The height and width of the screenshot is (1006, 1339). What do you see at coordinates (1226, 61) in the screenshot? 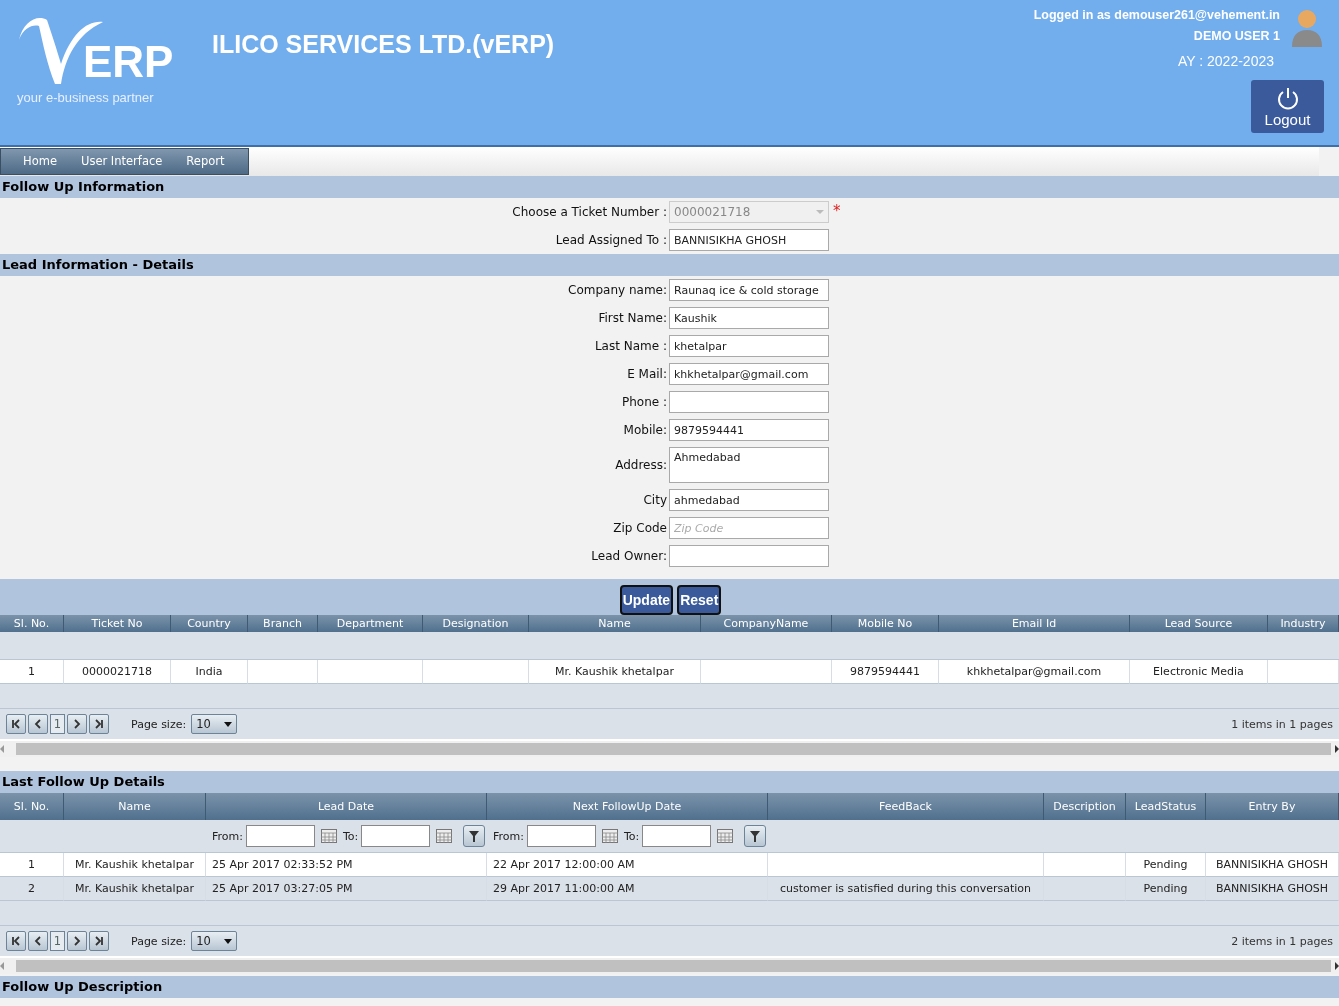
I see `academic-year: AY : 2022-2023` at bounding box center [1226, 61].